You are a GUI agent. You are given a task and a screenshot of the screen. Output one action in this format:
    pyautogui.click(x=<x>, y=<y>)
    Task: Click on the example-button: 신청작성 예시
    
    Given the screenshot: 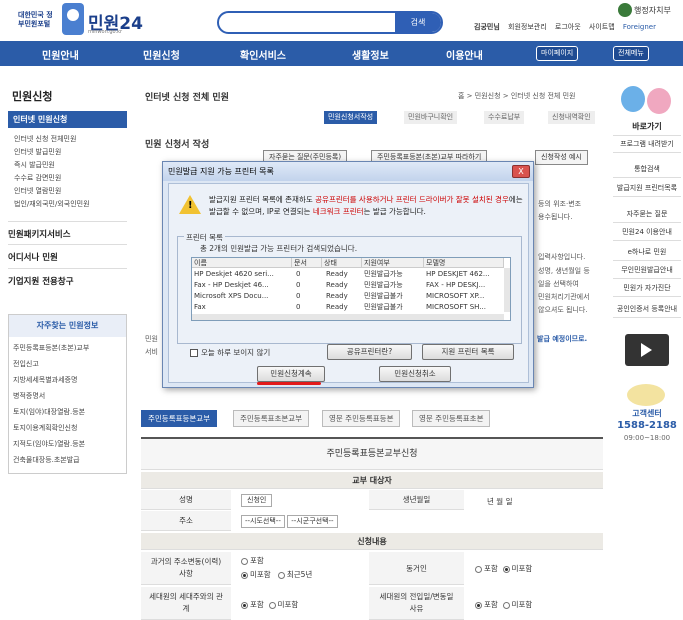 What is the action you would take?
    pyautogui.click(x=561, y=157)
    